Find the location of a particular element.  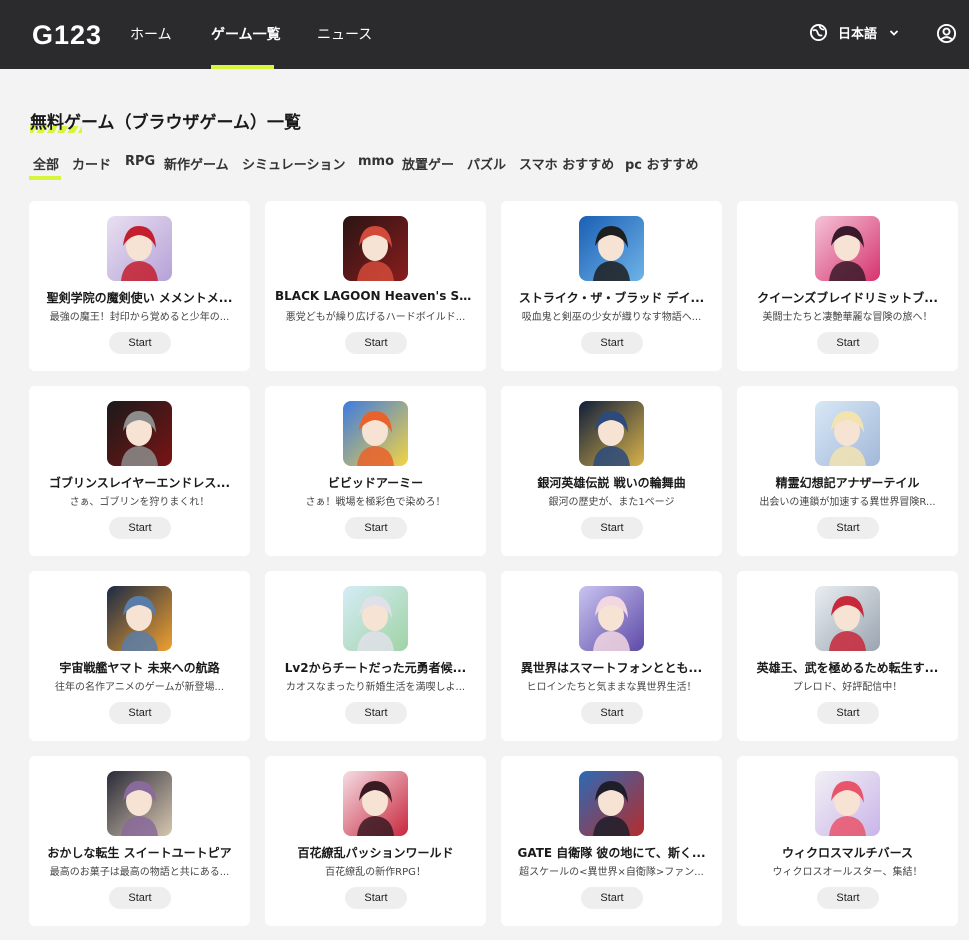

game-card: クイーンズブレイドリミットブ... 美闘士たちと凄艶華麗な冒険の旅へ！ Start is located at coordinates (847, 286).